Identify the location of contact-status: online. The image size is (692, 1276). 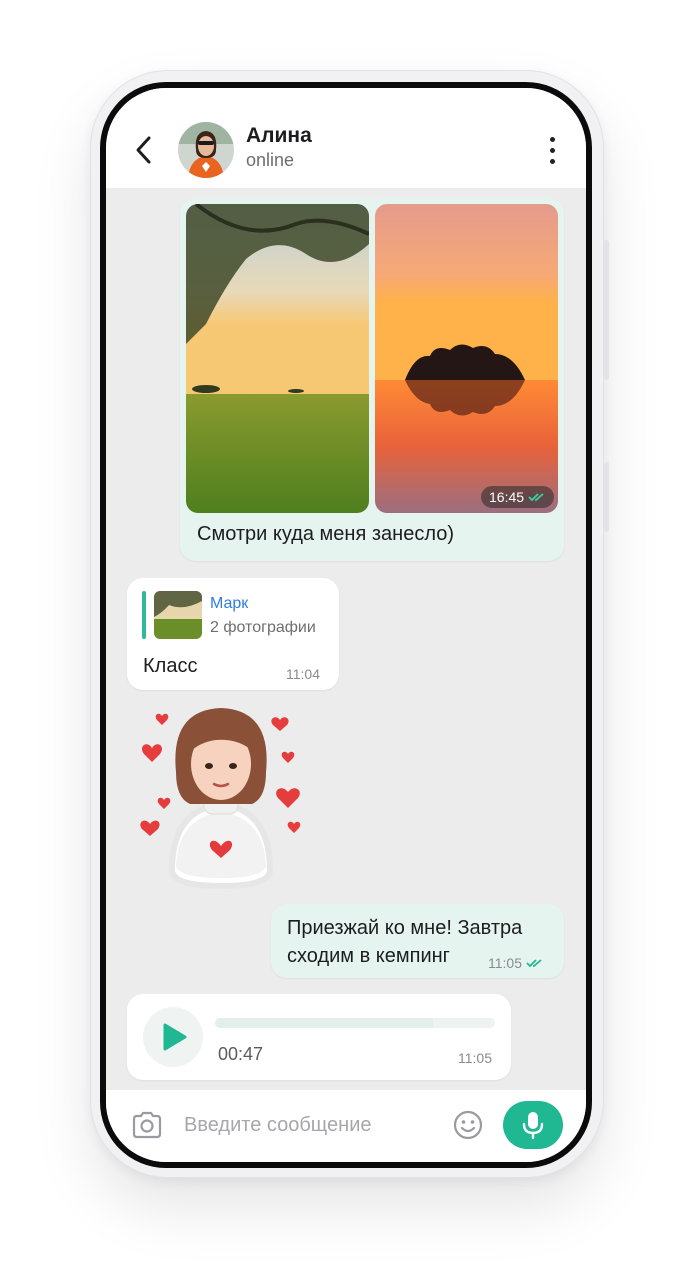
(270, 160).